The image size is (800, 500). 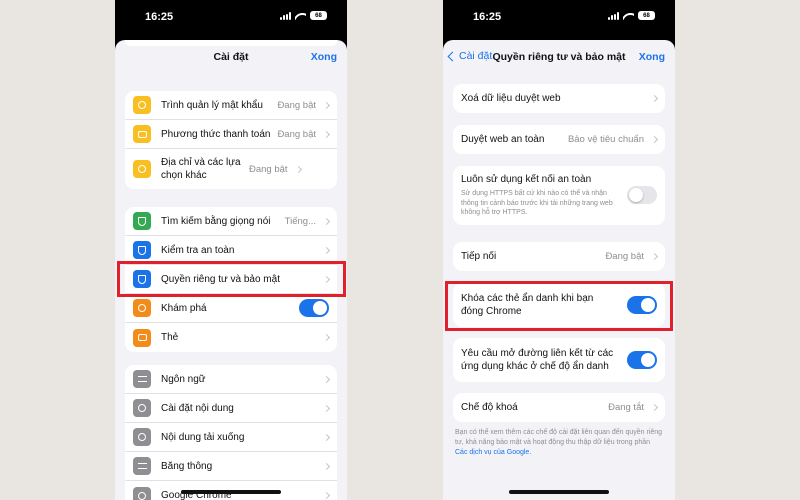 What do you see at coordinates (231, 105) in the screenshot?
I see `settings-row-password-manager: Trình quản lý mật khẩu Đang bật` at bounding box center [231, 105].